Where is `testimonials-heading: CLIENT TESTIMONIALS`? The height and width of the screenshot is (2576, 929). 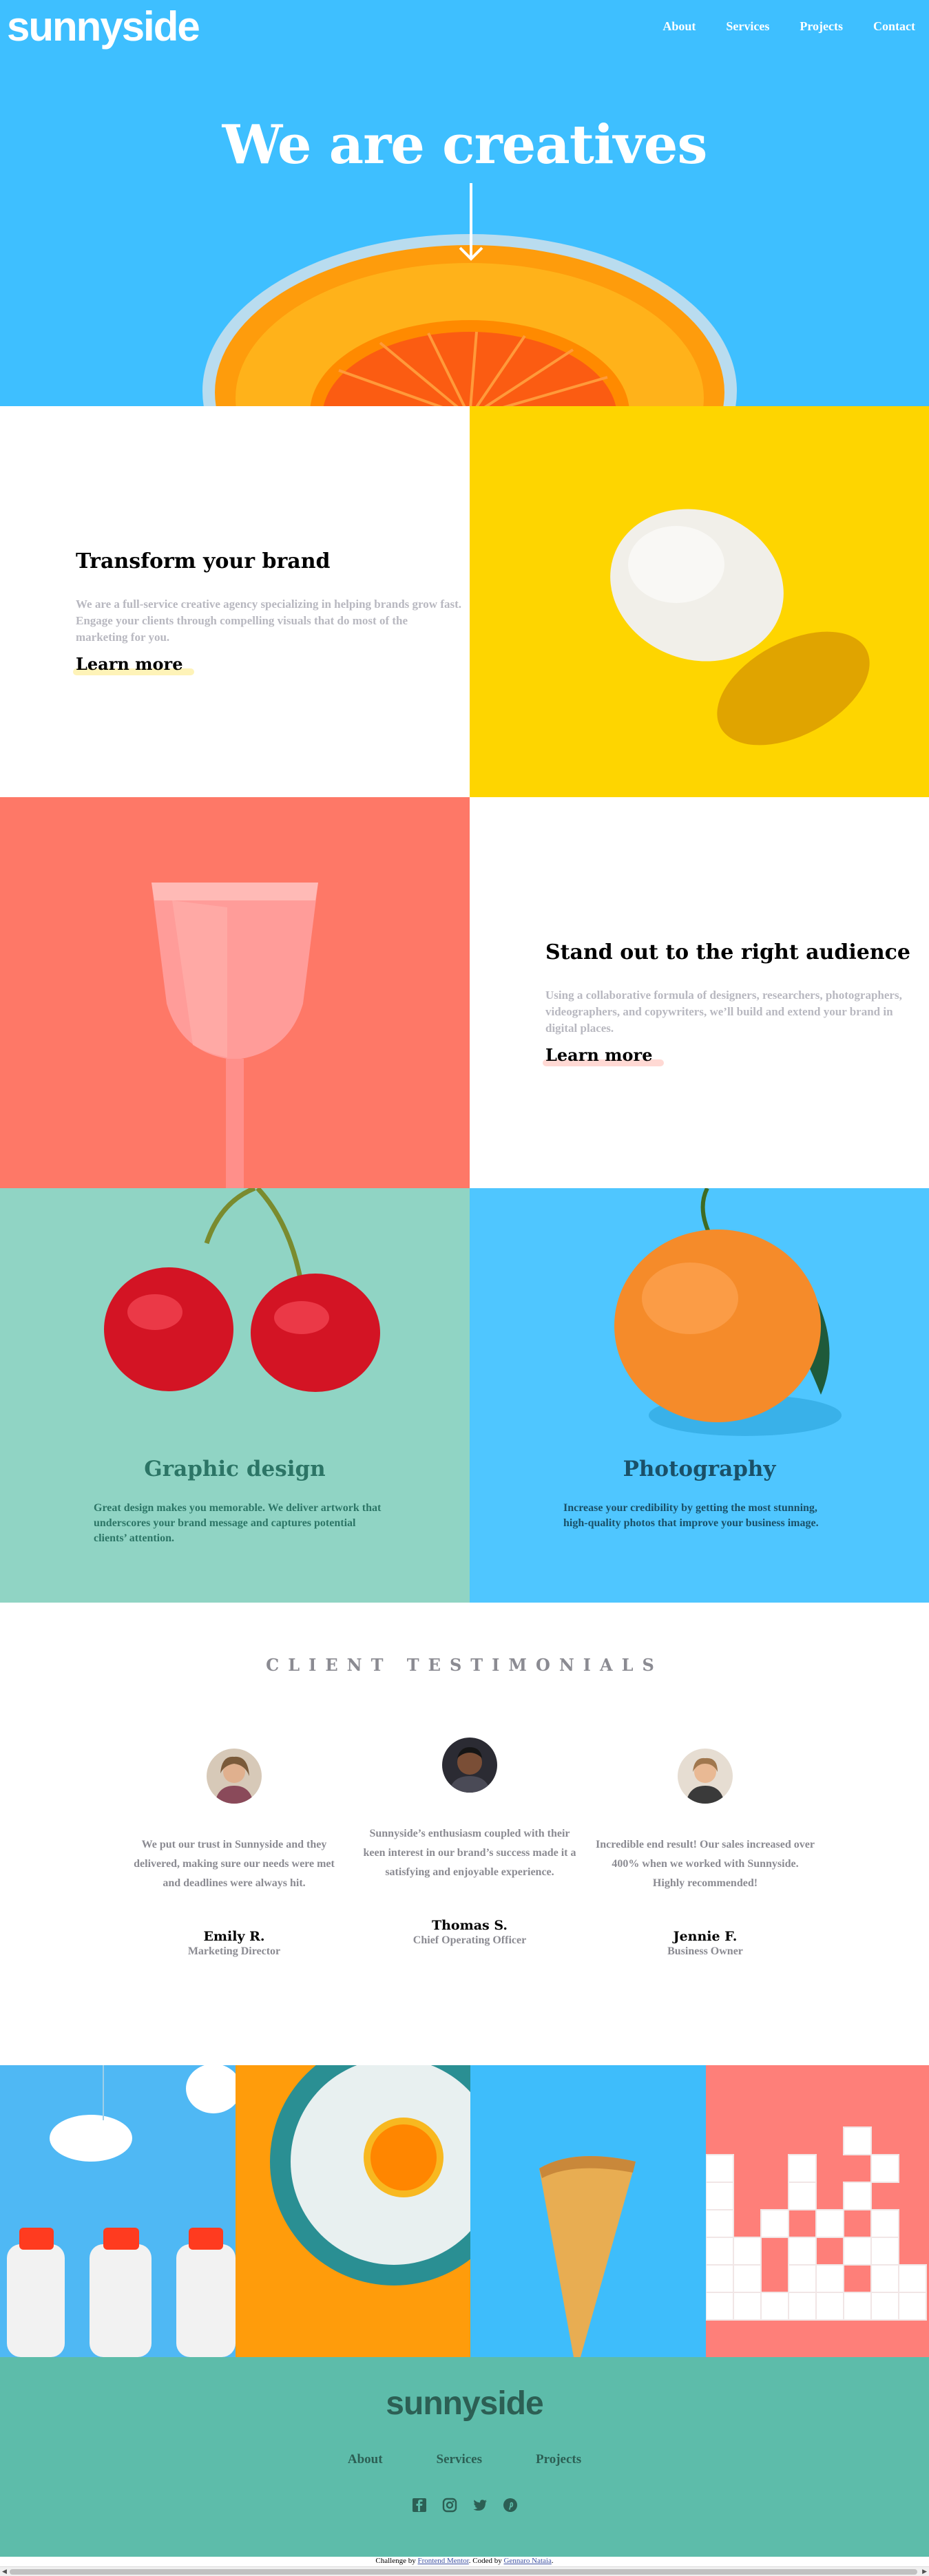 testimonials-heading: CLIENT TESTIMONIALS is located at coordinates (464, 1665).